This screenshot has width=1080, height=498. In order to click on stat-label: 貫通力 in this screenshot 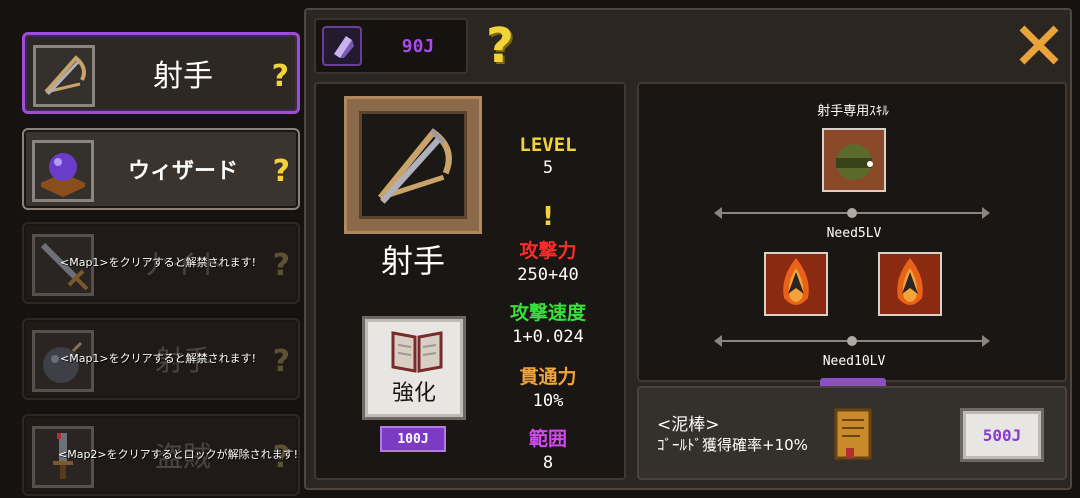, I will do `click(548, 377)`.